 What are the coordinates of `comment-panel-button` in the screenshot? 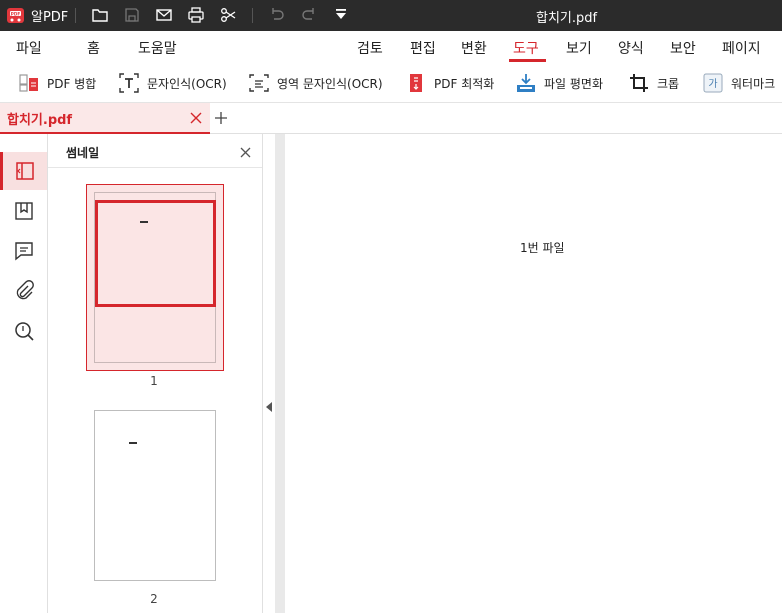 It's located at (23, 251).